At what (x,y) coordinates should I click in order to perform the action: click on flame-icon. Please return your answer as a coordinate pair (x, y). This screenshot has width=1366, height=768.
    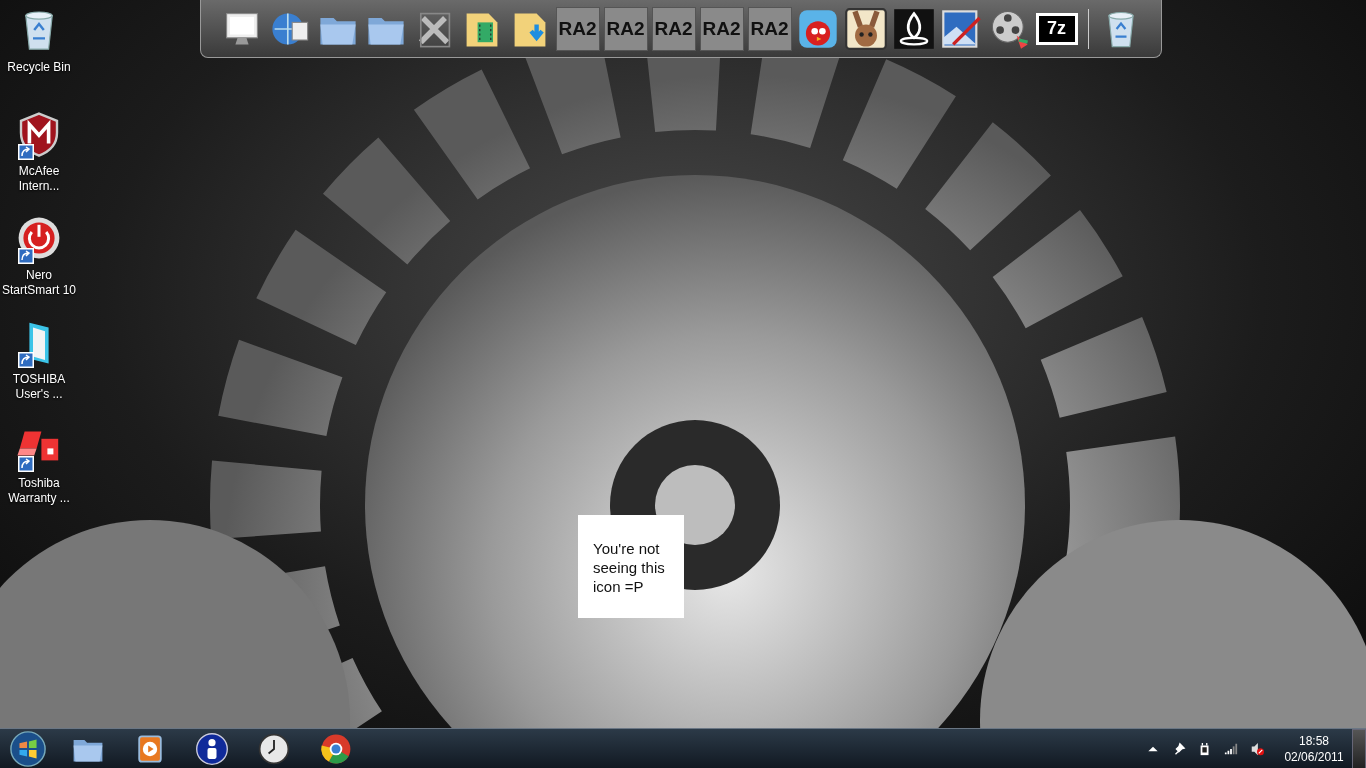
    Looking at the image, I should click on (913, 28).